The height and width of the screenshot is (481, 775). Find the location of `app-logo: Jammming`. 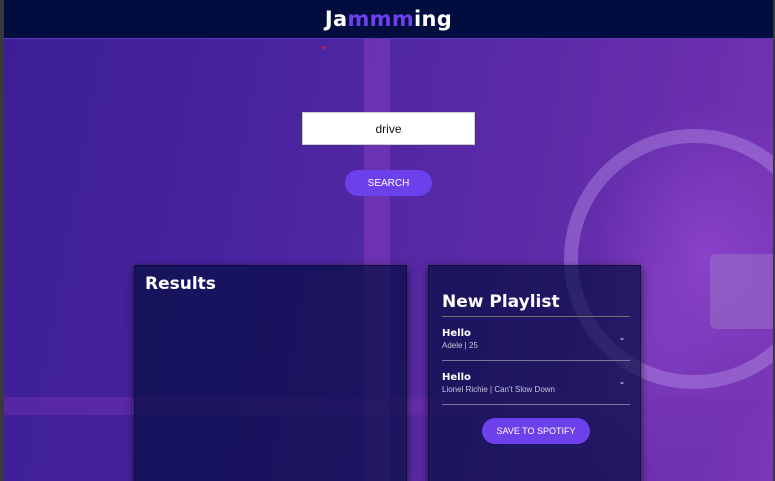

app-logo: Jammming is located at coordinates (388, 19).